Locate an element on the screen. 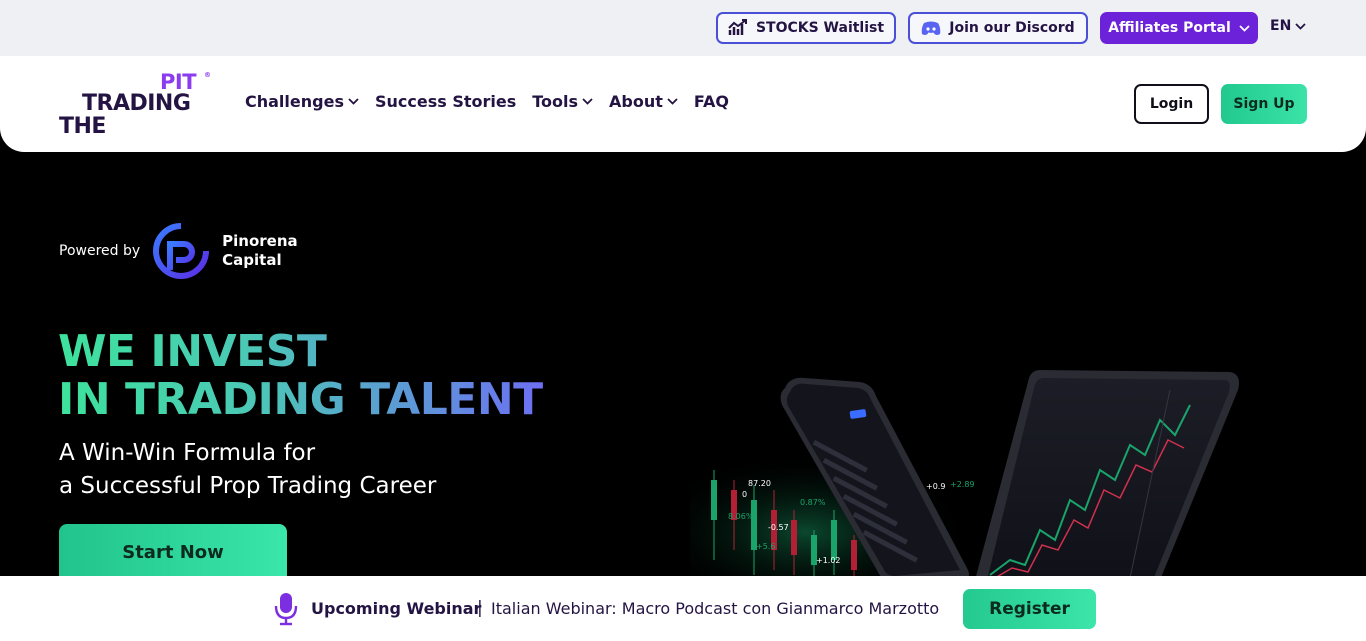 The width and height of the screenshot is (1366, 641). nav-item-success-stories: Success Stories is located at coordinates (445, 101).